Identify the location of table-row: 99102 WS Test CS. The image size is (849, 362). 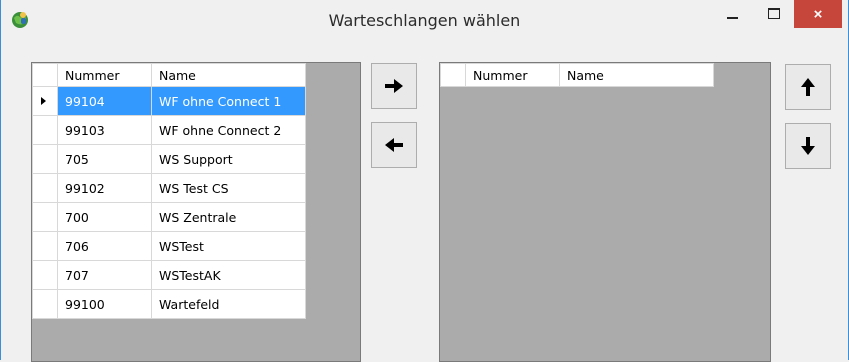
(169, 188).